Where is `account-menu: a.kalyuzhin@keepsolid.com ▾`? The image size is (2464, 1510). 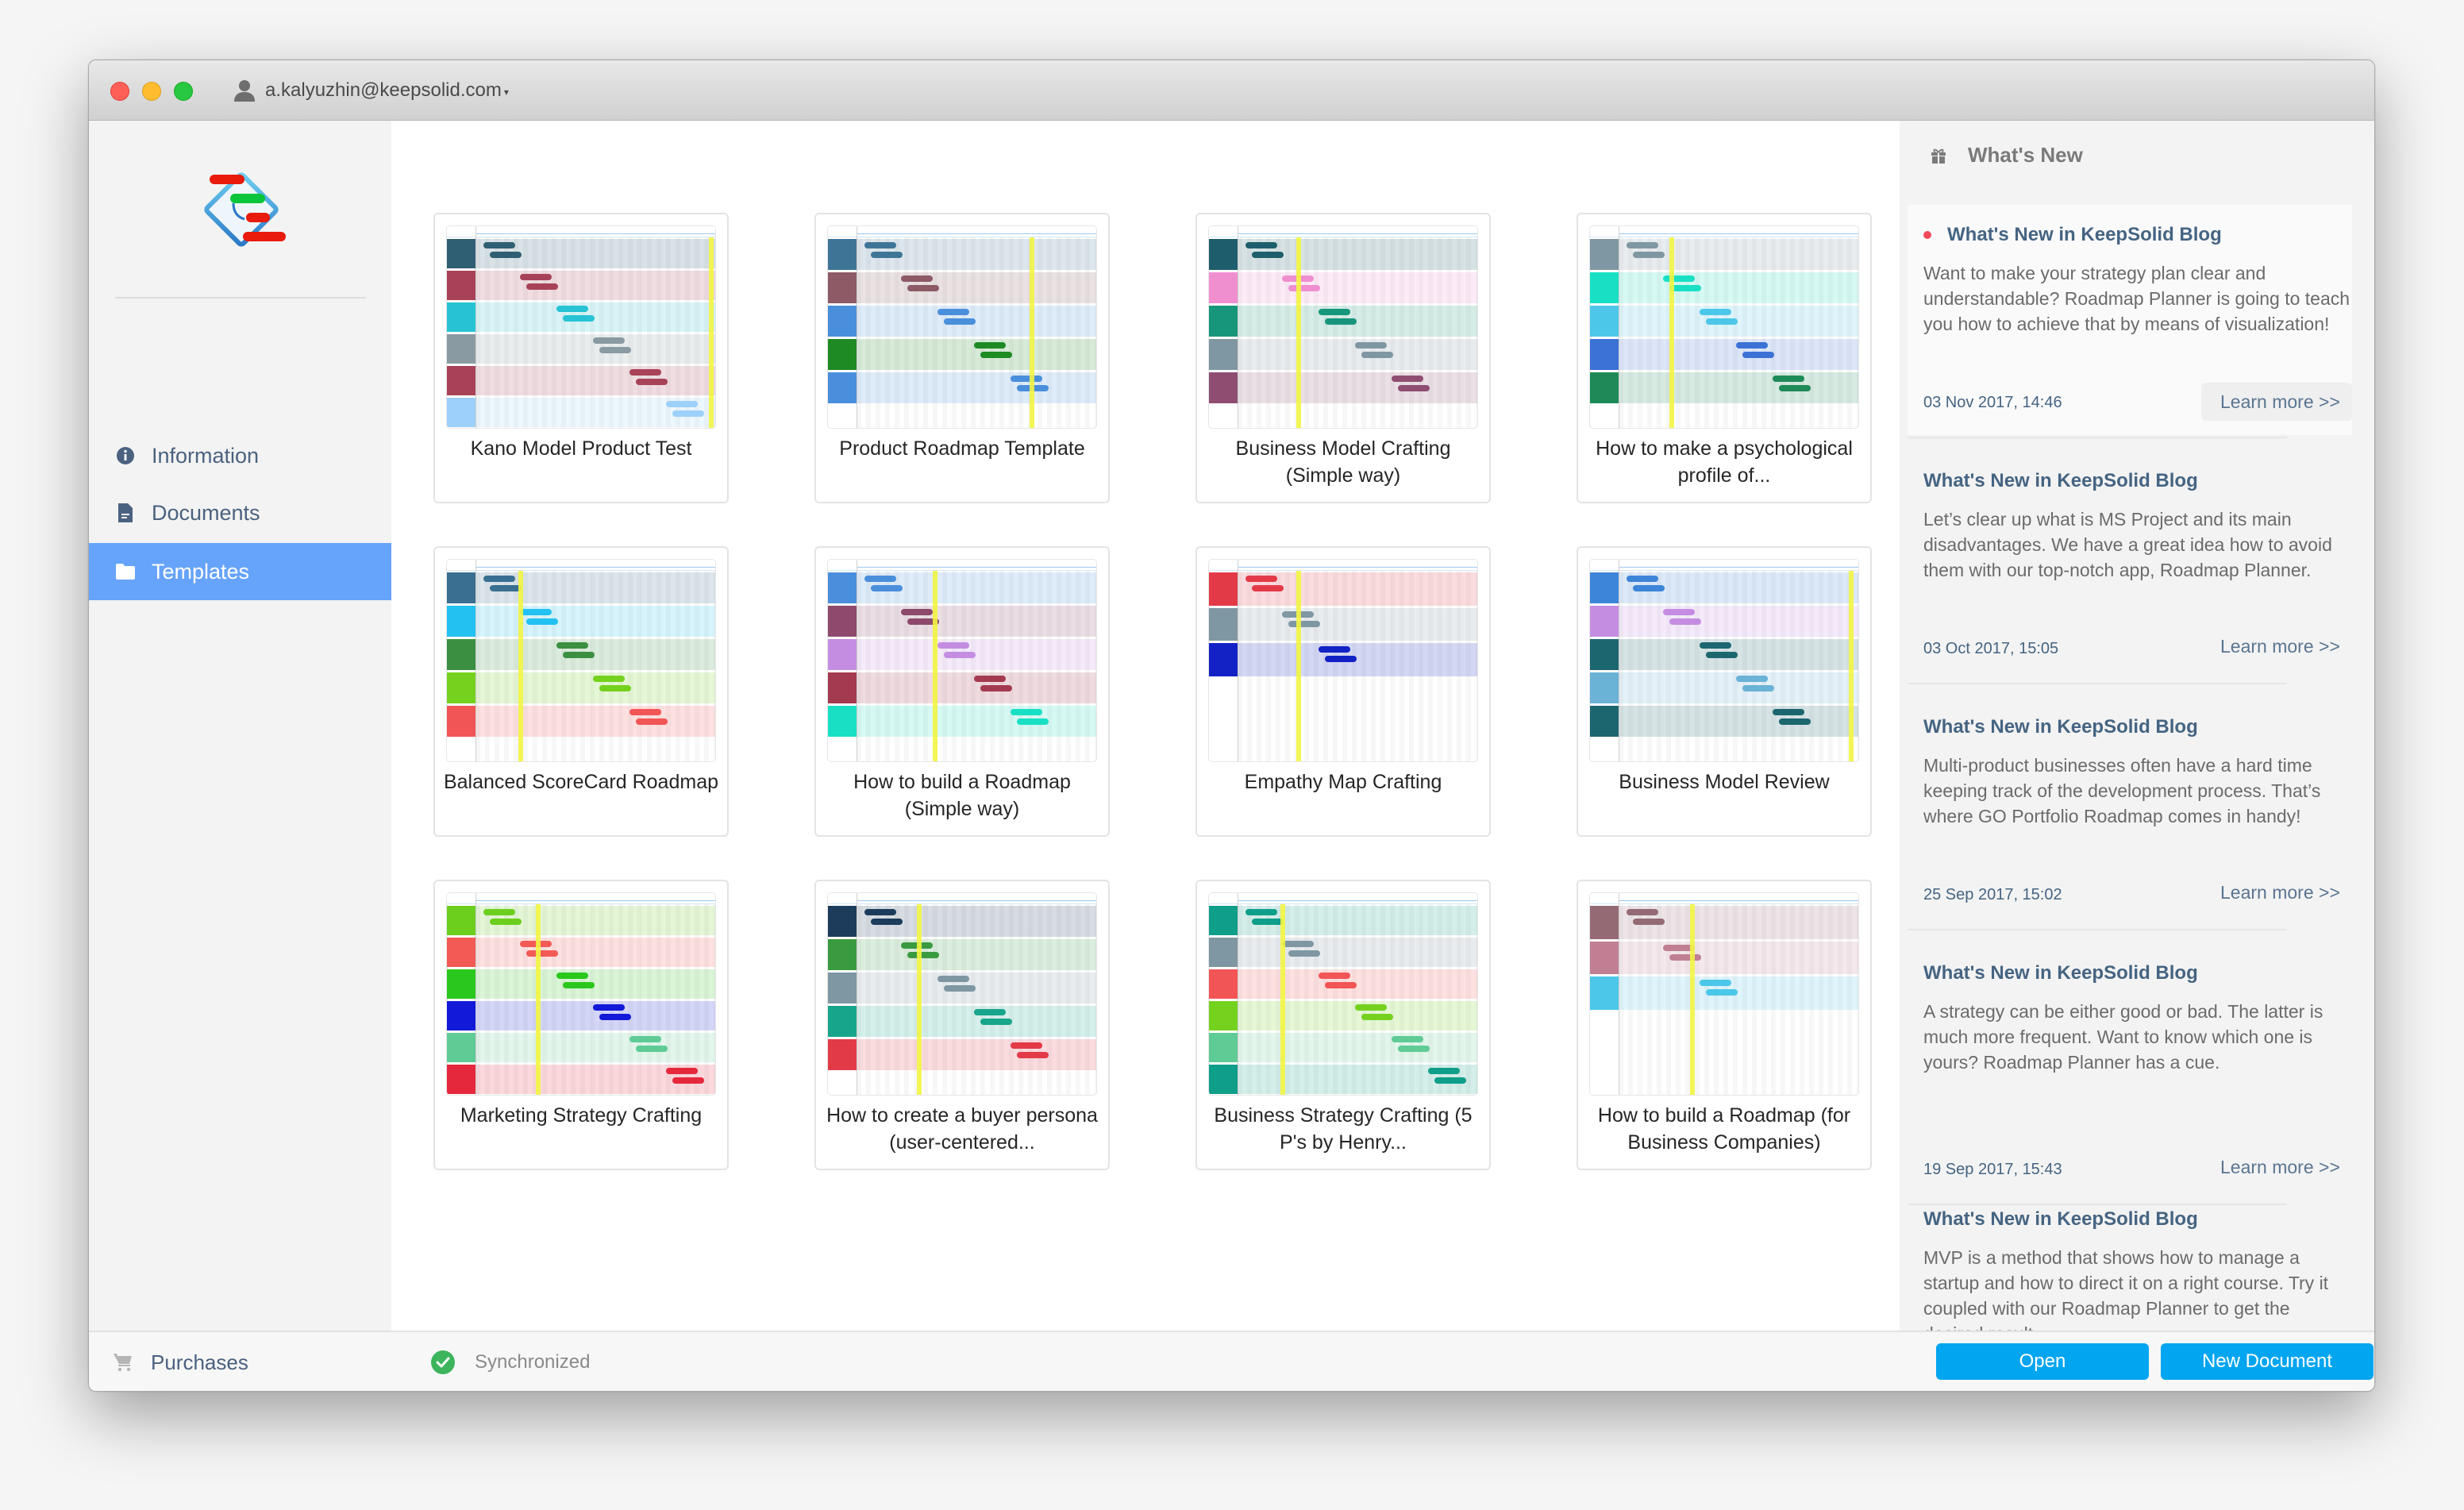
account-menu: a.kalyuzhin@keepsolid.com ▾ is located at coordinates (370, 90).